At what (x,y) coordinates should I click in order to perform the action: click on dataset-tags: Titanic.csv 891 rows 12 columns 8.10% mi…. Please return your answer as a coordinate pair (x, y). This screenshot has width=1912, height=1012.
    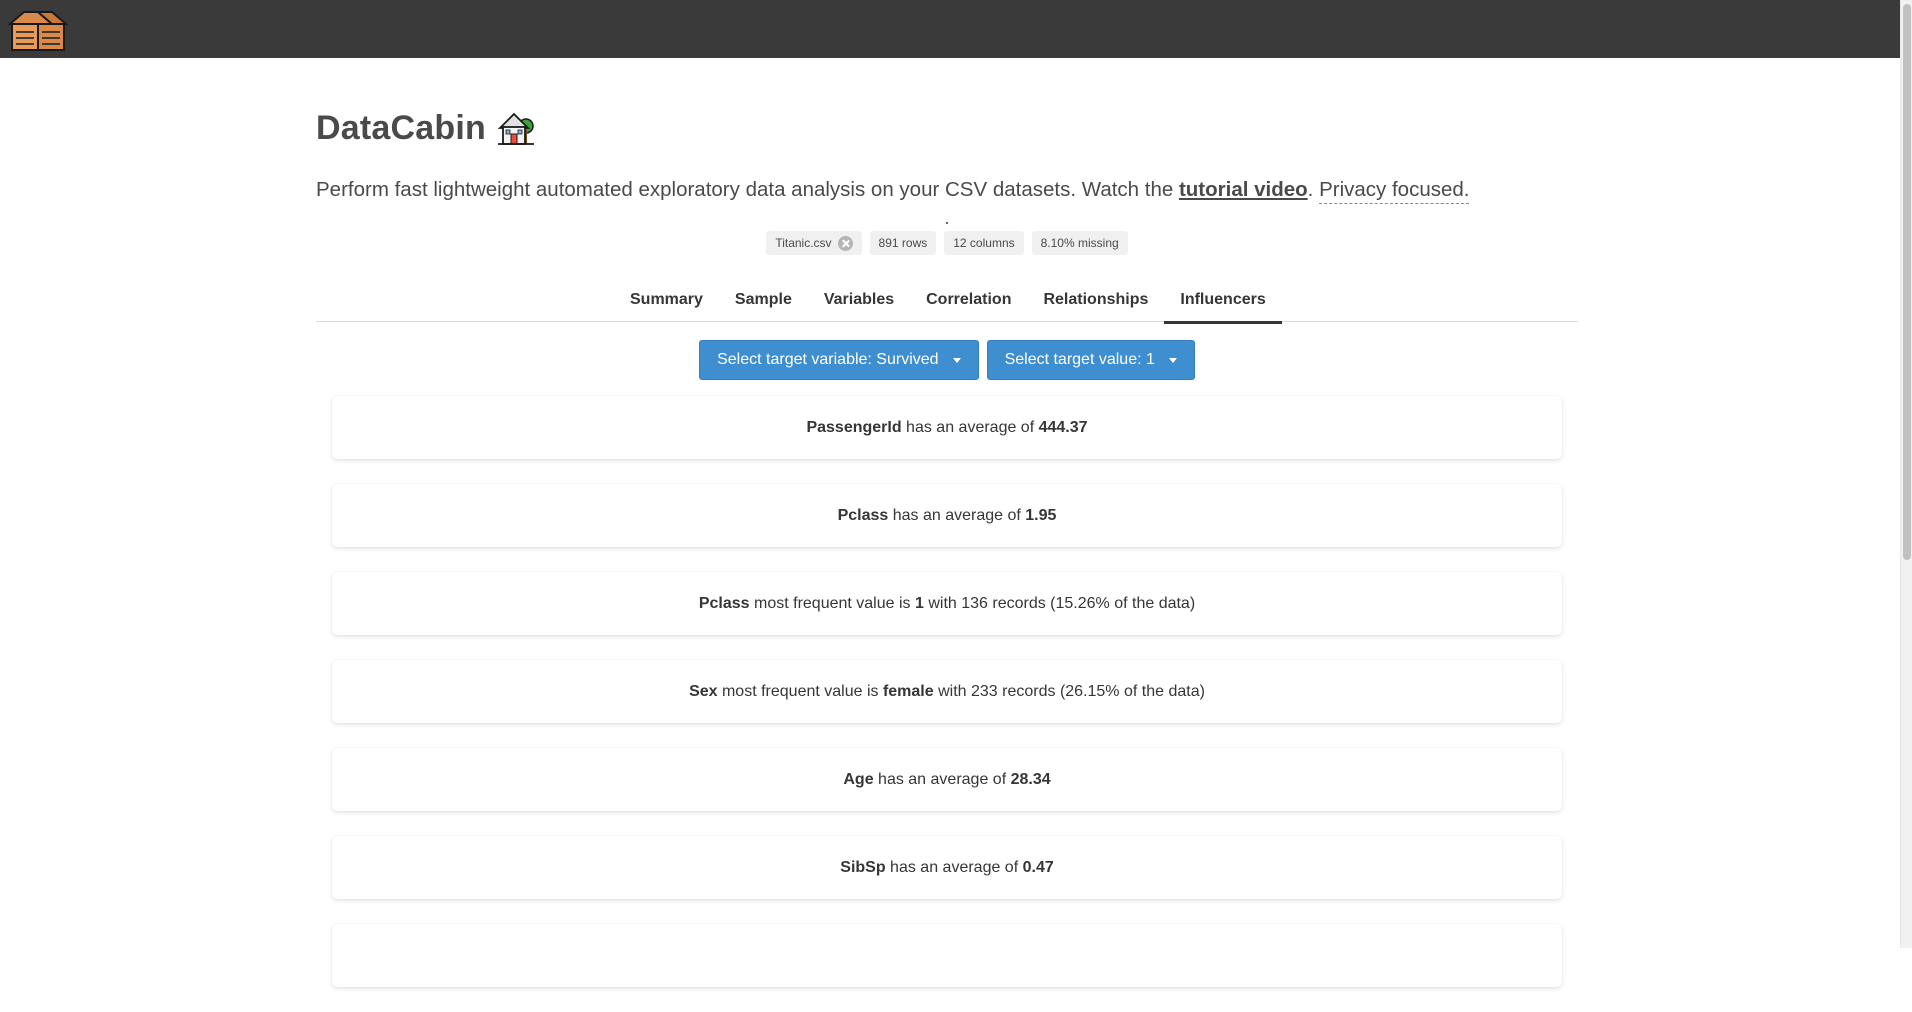
    Looking at the image, I should click on (947, 243).